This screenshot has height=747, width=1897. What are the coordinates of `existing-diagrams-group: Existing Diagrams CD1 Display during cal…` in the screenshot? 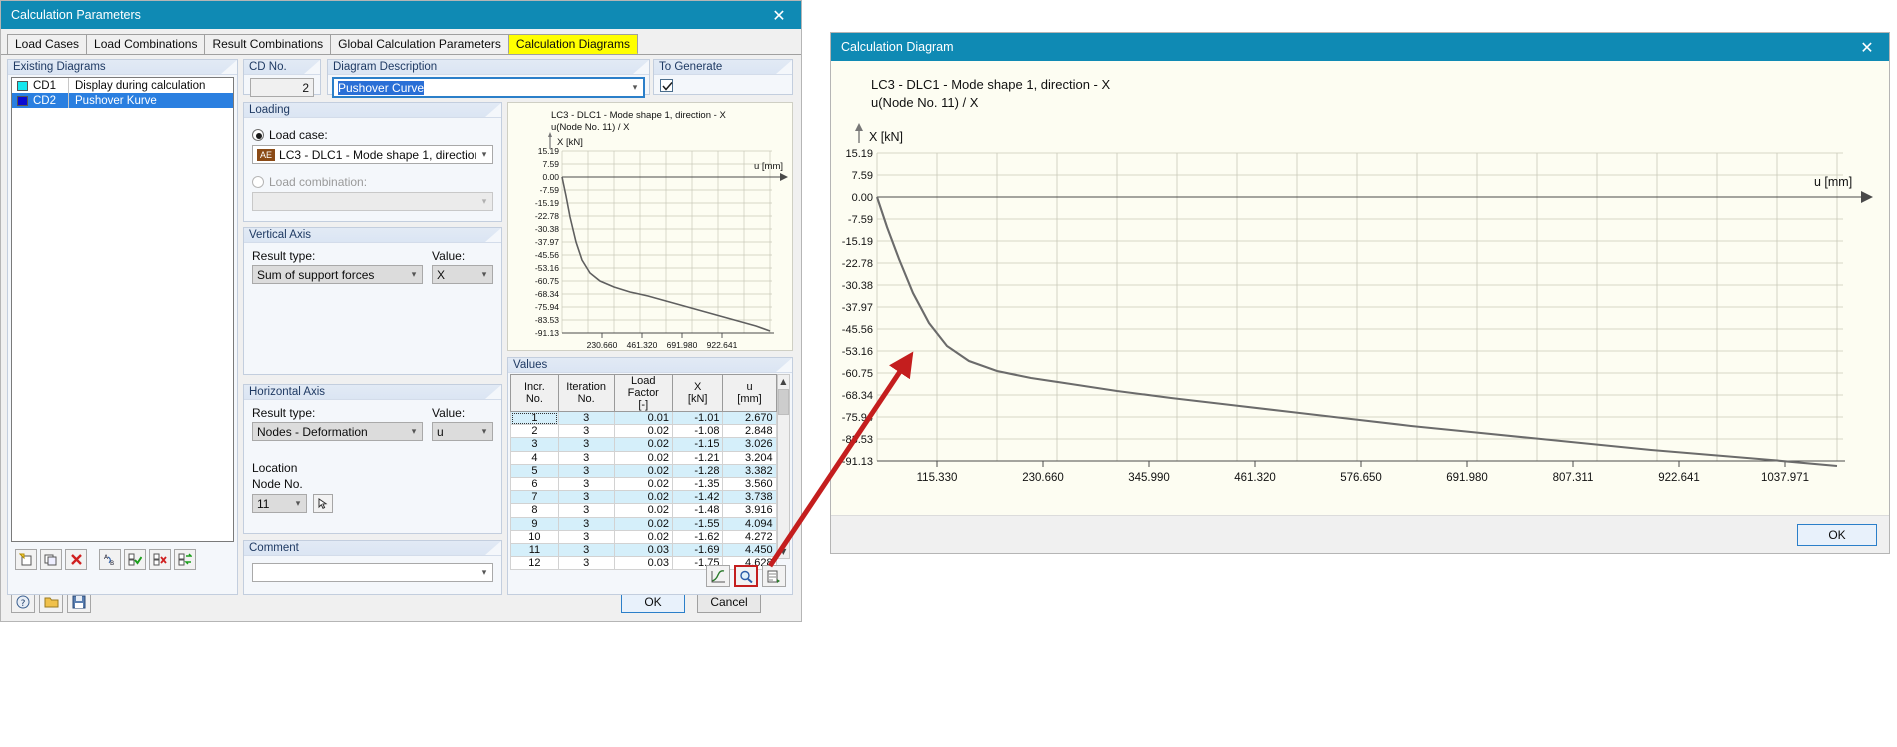 It's located at (122, 327).